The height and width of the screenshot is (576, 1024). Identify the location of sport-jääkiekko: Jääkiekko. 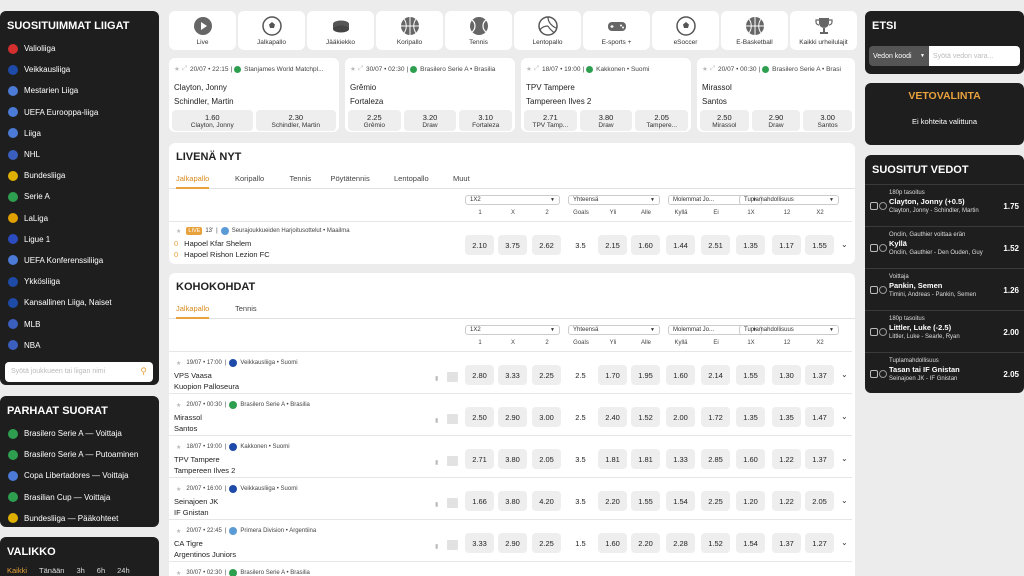
(340, 30).